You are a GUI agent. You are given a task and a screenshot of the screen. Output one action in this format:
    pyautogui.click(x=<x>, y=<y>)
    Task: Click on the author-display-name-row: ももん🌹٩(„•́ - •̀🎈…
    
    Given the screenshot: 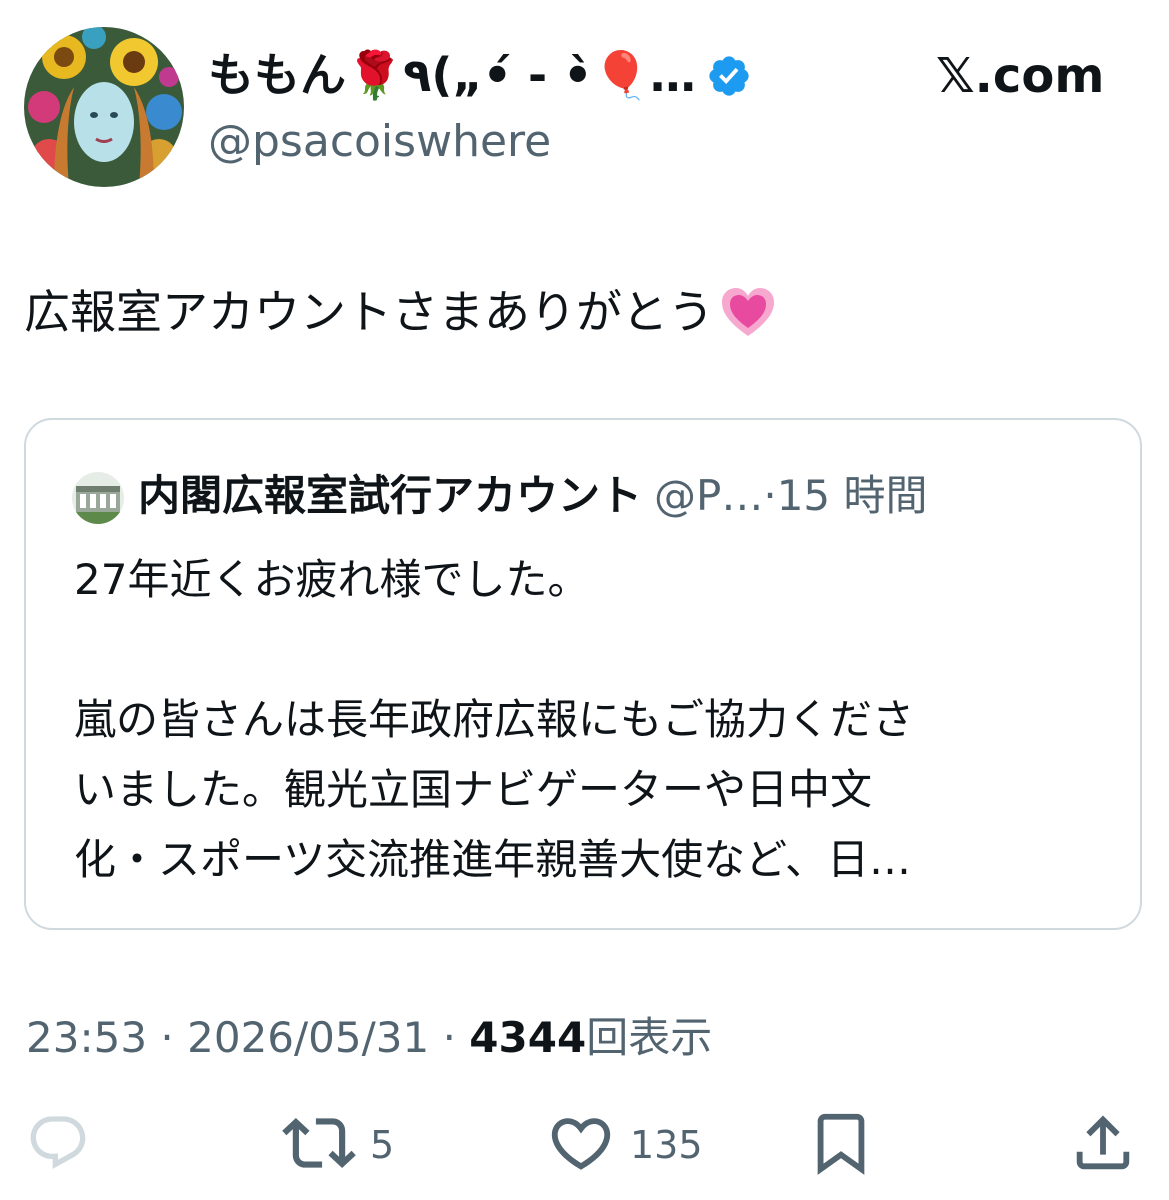 What is the action you would take?
    pyautogui.click(x=480, y=75)
    